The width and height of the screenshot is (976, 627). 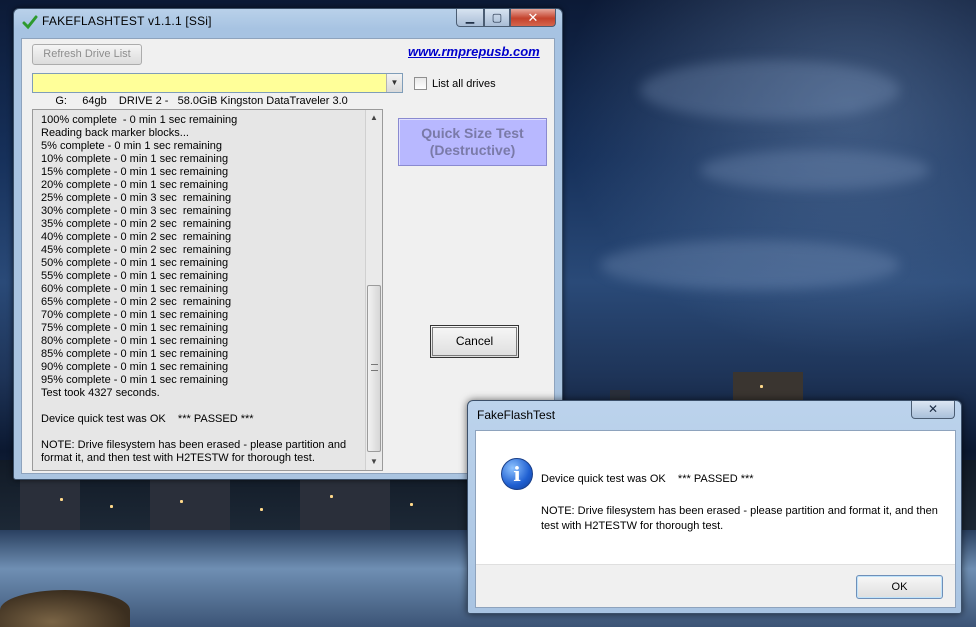 I want to click on list-all-drives-label: List all drives, so click(x=464, y=83).